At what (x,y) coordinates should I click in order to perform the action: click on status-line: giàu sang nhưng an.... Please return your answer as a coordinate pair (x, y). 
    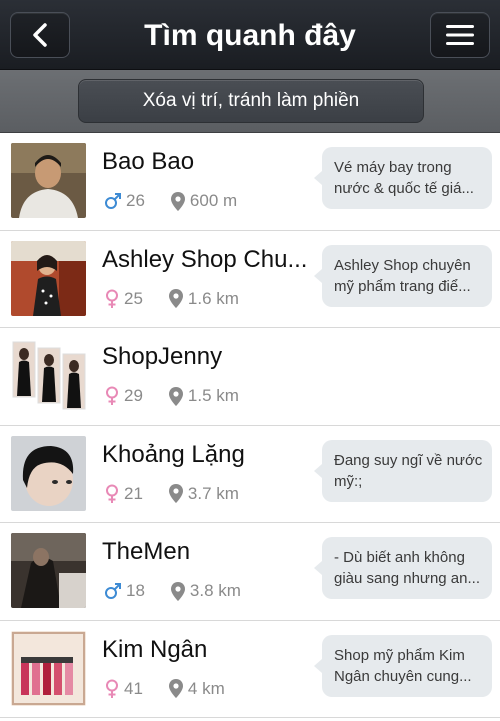
    Looking at the image, I should click on (407, 578).